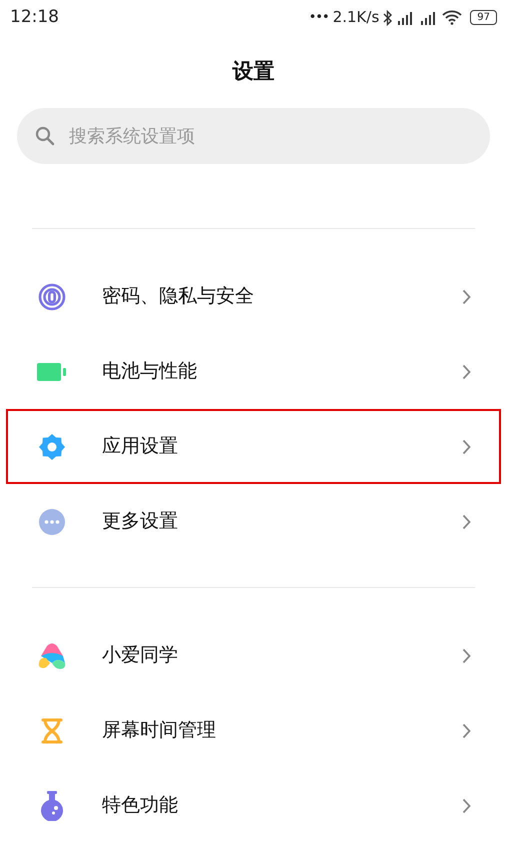 The height and width of the screenshot is (858, 507). I want to click on settings-row: 小爱同学, so click(253, 655).